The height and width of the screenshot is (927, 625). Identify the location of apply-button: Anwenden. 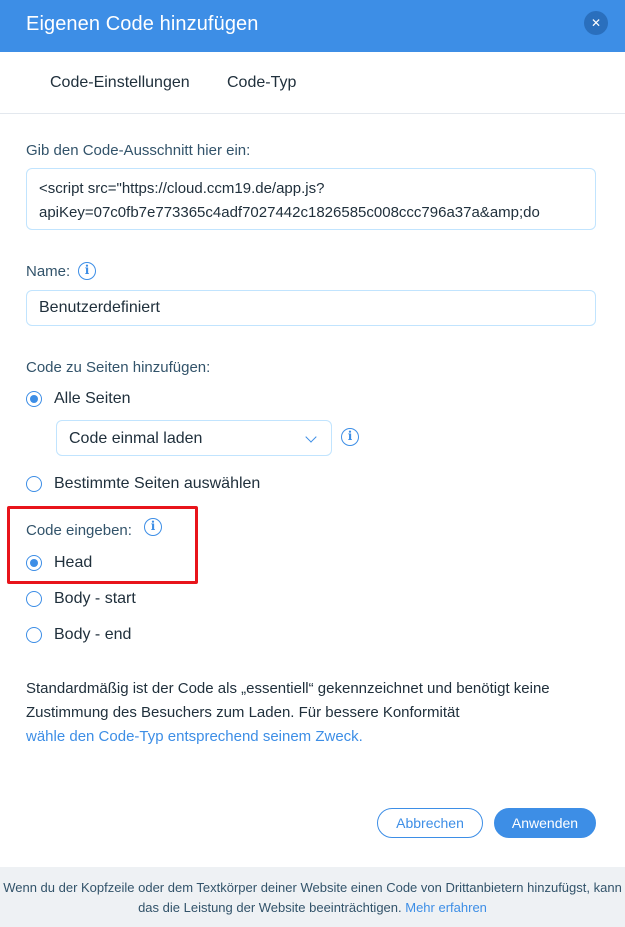
(545, 823).